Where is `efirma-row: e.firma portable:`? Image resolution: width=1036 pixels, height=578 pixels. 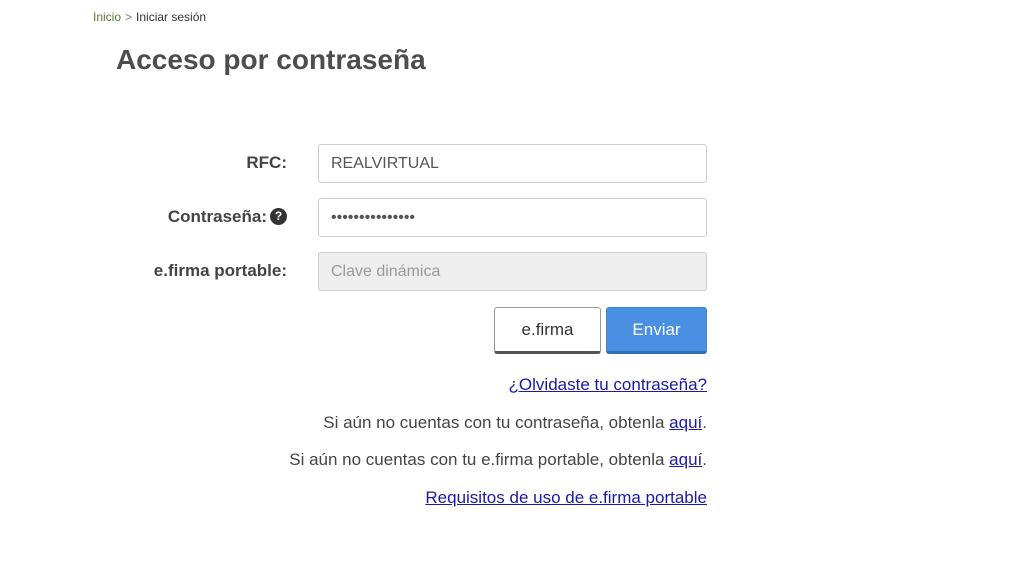 efirma-row: e.firma portable: is located at coordinates (403, 272).